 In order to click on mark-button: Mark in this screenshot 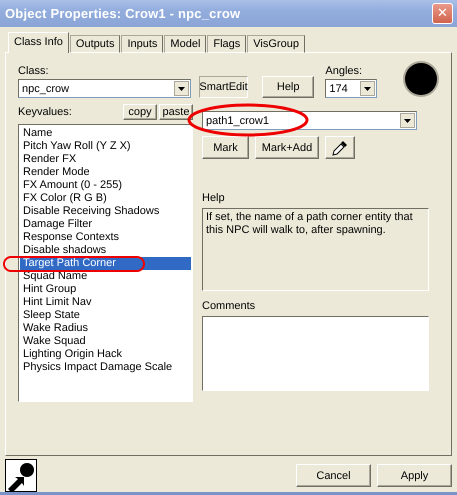, I will do `click(225, 148)`.